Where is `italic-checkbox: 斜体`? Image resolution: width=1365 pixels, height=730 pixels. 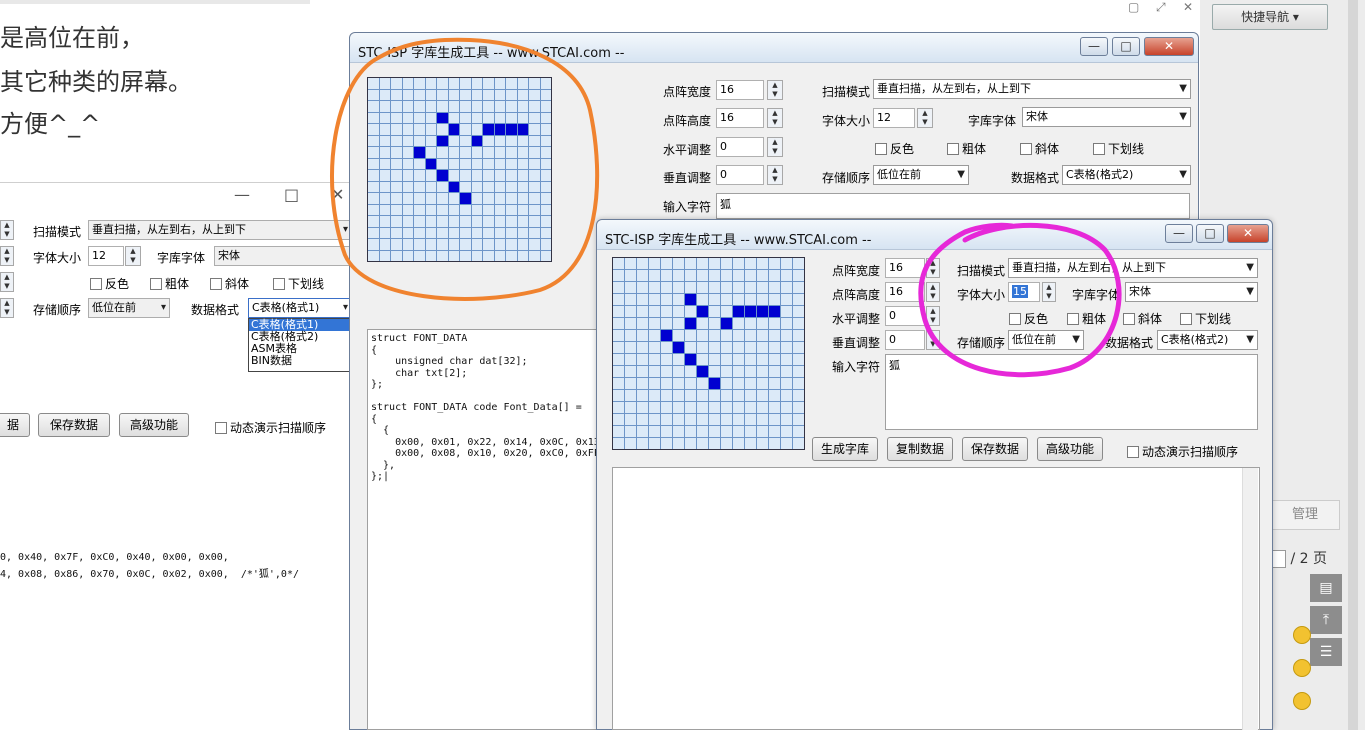 italic-checkbox: 斜体 is located at coordinates (1142, 318).